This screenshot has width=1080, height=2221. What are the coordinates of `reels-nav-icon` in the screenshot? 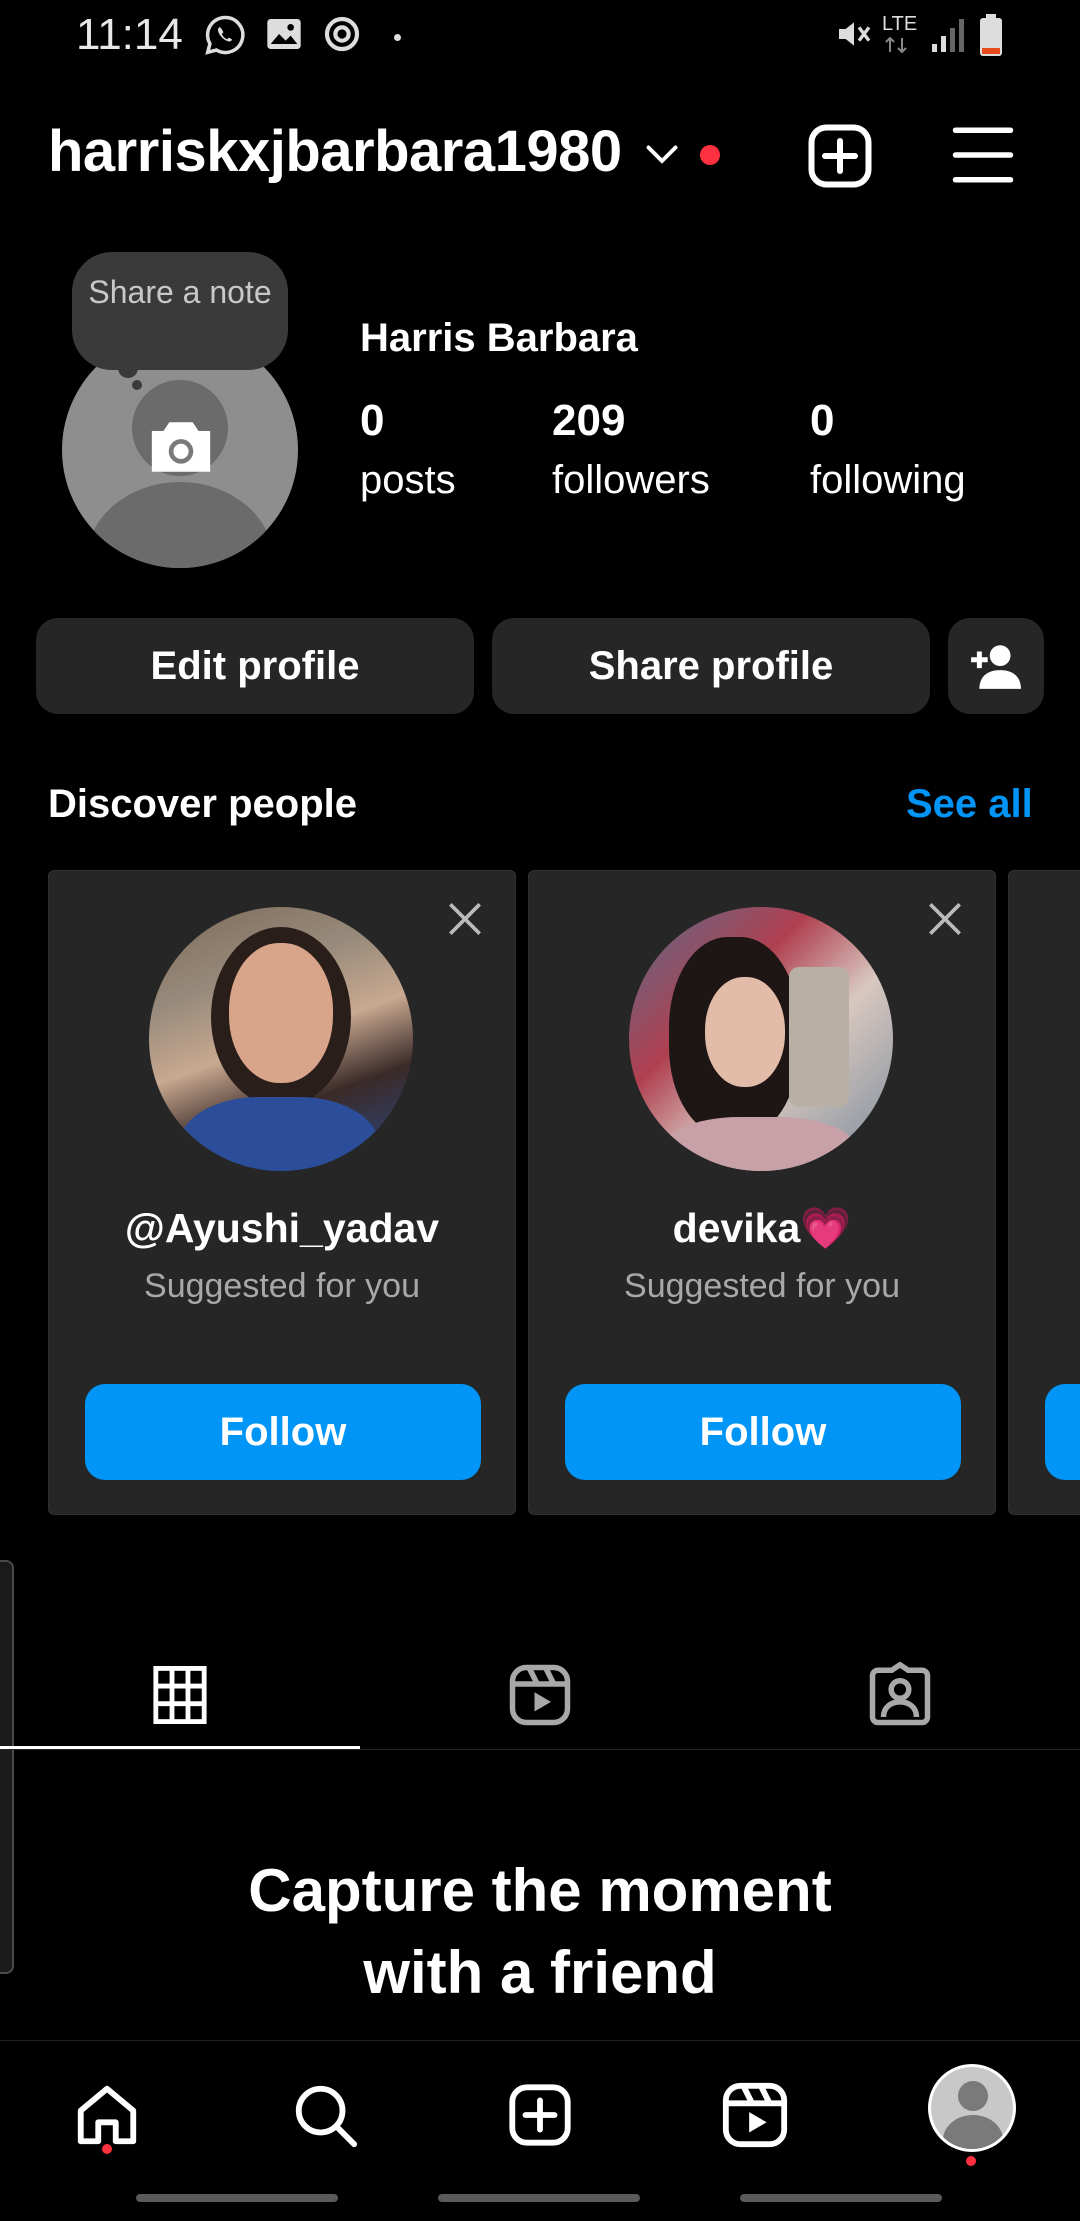 It's located at (755, 2115).